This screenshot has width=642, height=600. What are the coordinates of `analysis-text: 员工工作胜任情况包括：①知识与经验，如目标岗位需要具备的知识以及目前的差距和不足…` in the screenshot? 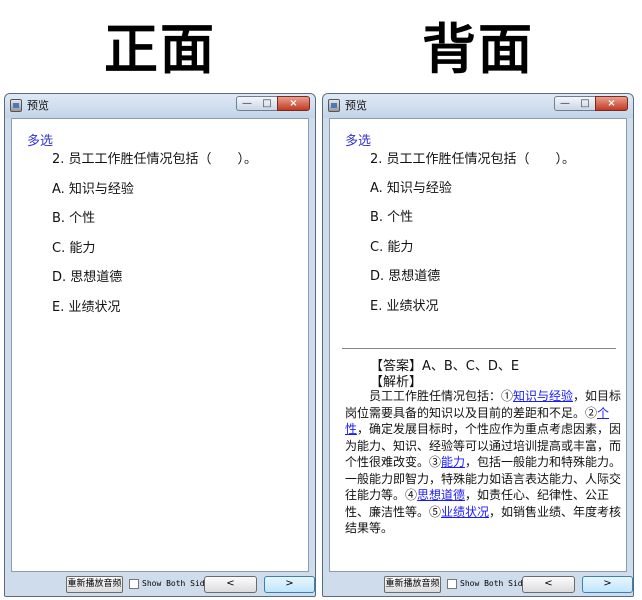 It's located at (485, 462).